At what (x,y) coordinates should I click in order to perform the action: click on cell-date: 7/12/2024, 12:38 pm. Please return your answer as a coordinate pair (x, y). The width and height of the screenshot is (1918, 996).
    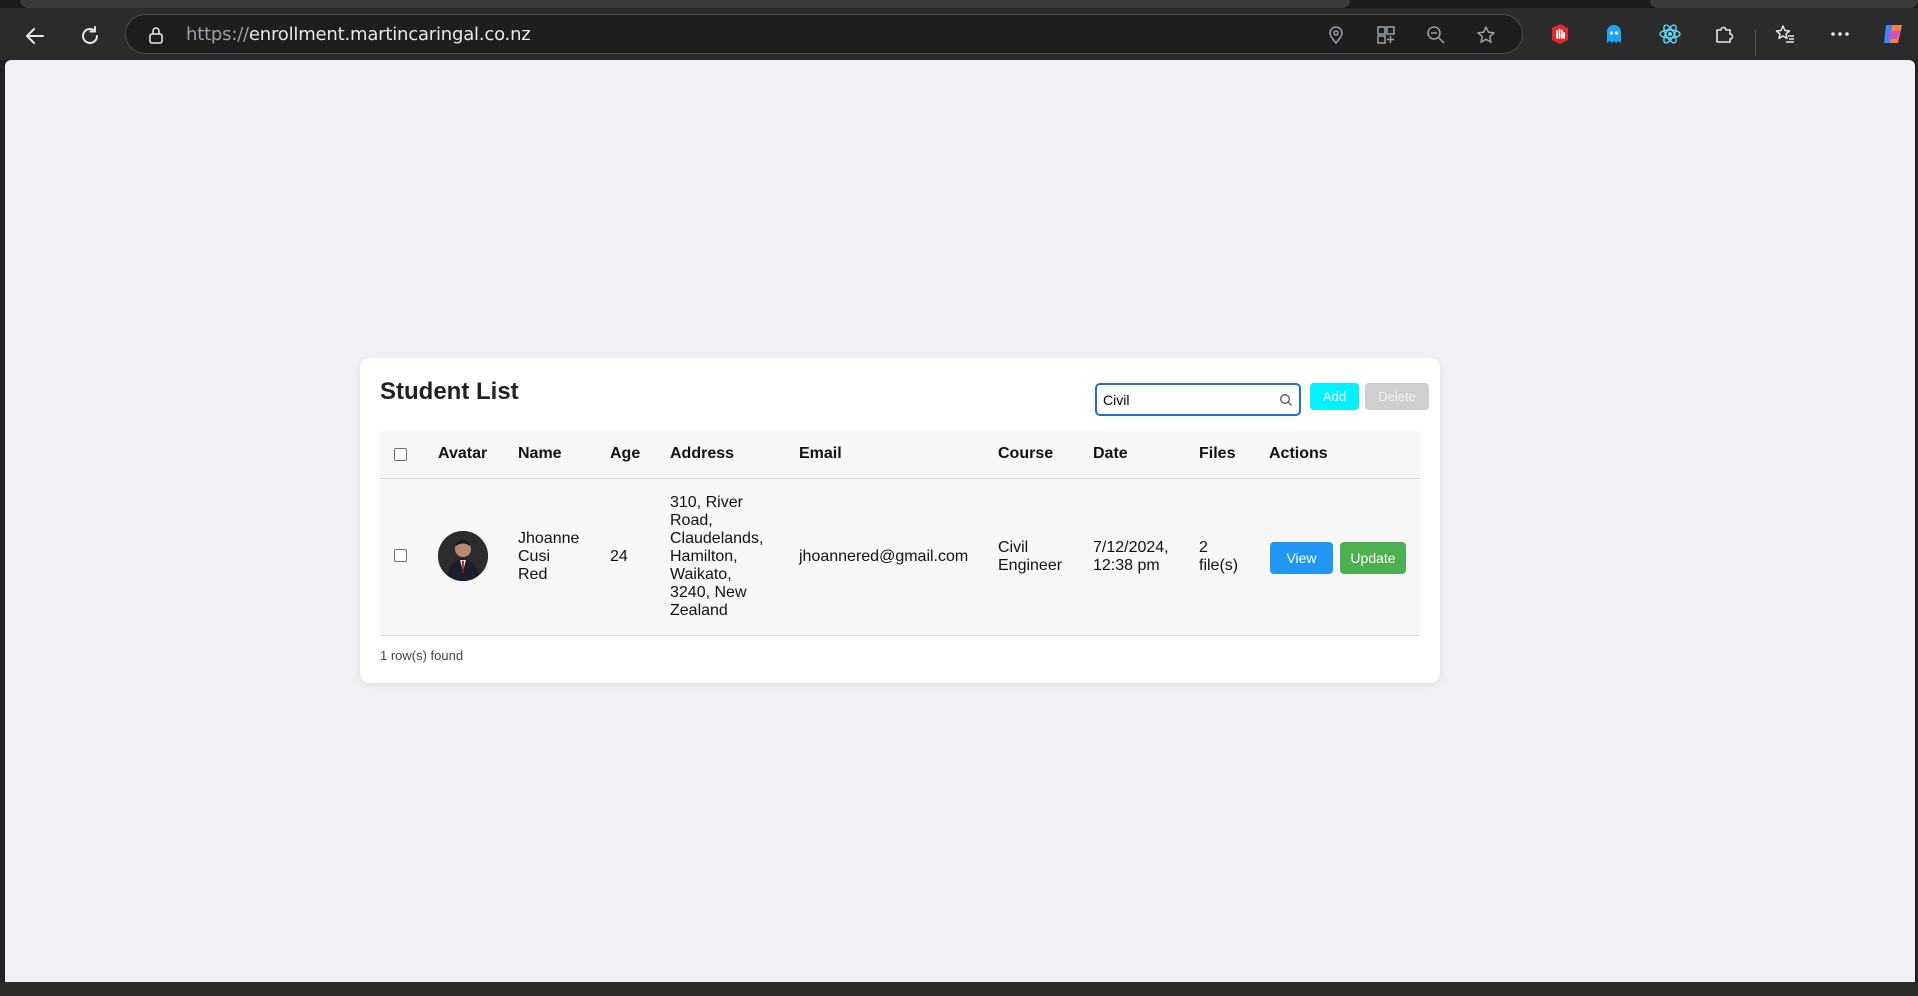
    Looking at the image, I should click on (1131, 557).